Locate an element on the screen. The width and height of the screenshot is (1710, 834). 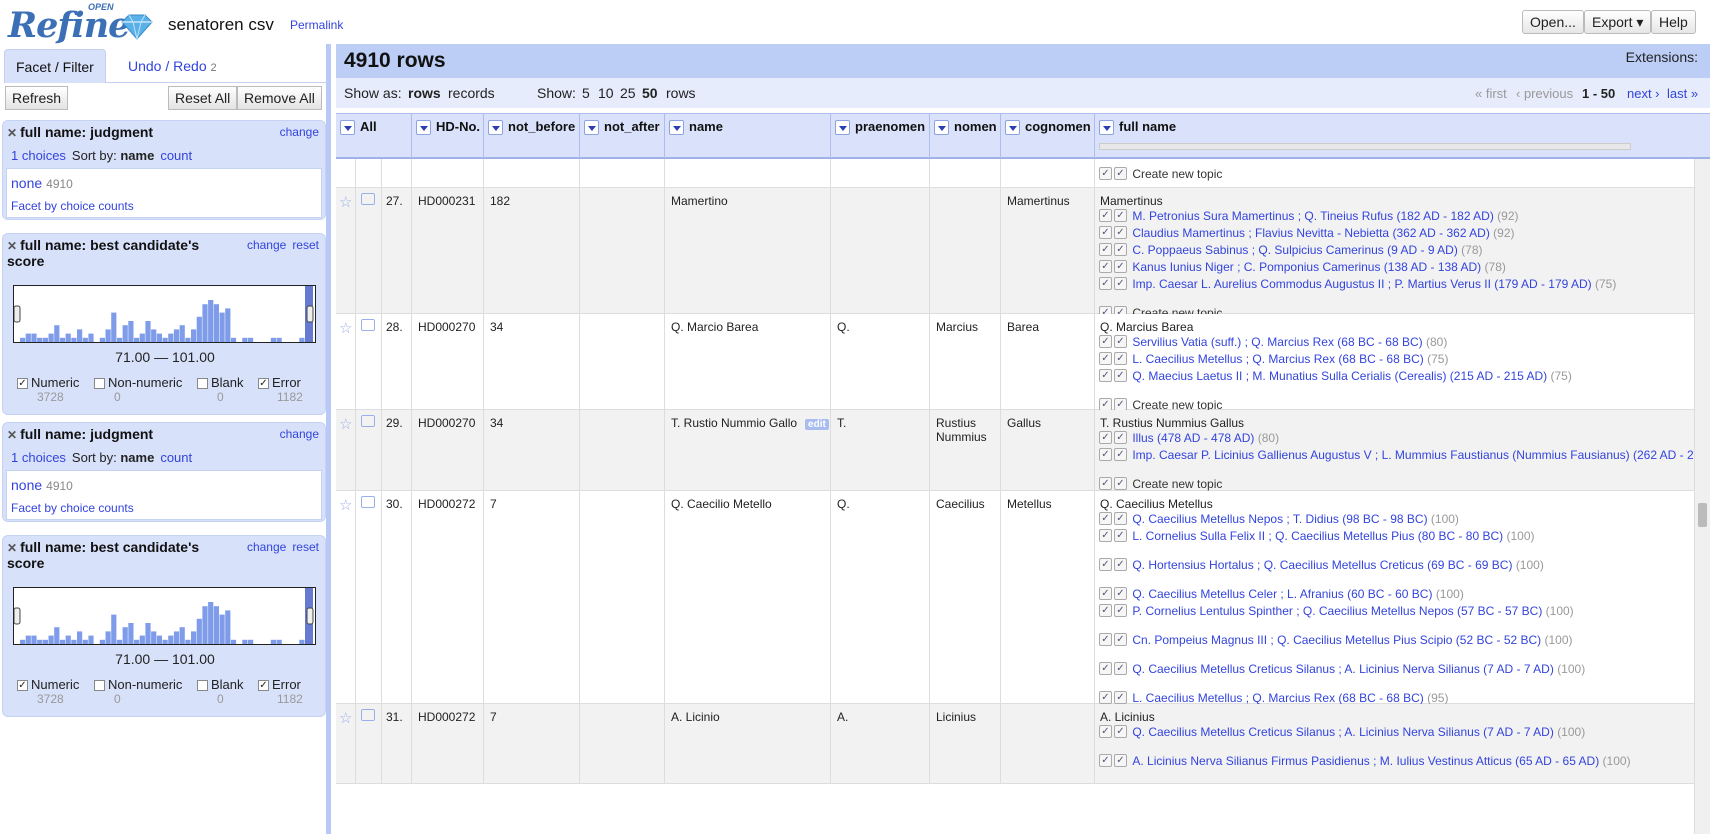
cell-name: T. Rustio Nummio Gallo edit is located at coordinates (748, 450).